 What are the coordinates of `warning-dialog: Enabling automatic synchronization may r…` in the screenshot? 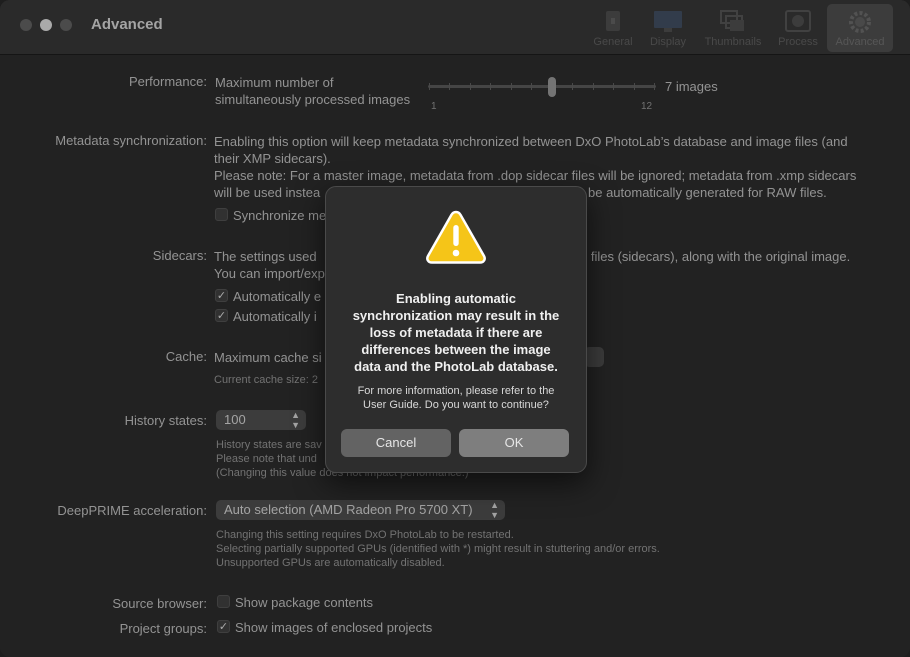 It's located at (456, 329).